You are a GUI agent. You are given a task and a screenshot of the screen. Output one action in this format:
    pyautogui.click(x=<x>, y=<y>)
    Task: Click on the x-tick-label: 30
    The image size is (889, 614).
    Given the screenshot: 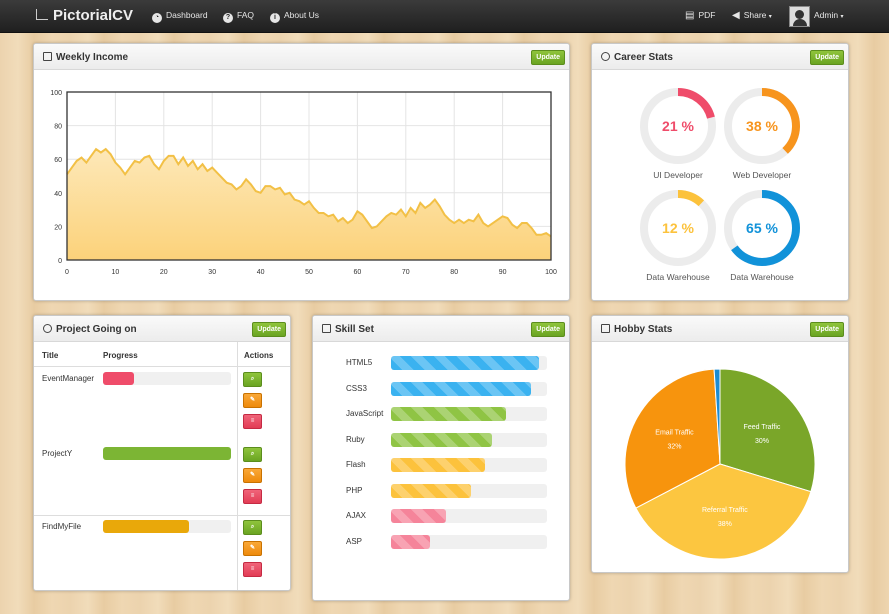 What is the action you would take?
    pyautogui.click(x=212, y=272)
    